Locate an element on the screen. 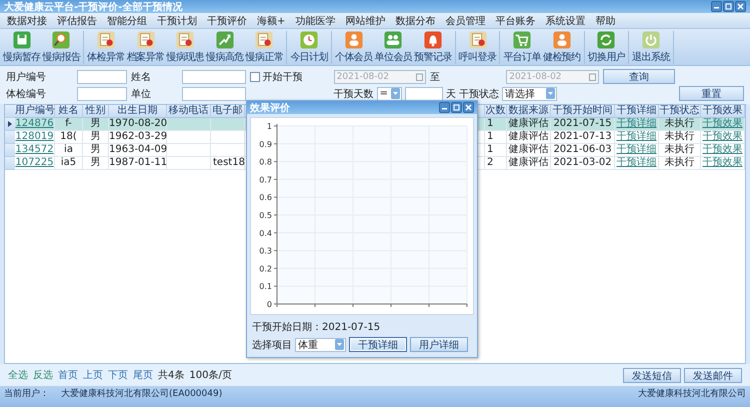  pager-link: 下页 is located at coordinates (118, 375).